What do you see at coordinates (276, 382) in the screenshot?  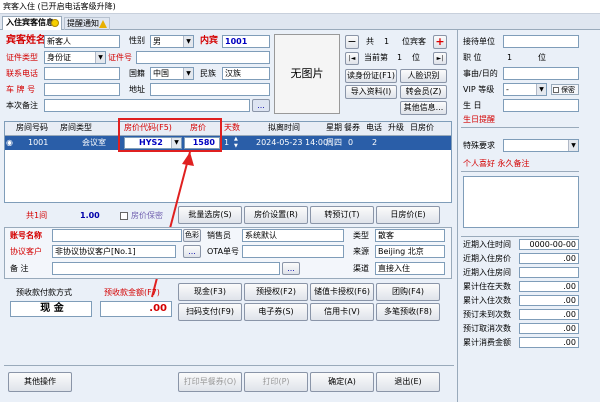 I see `print-button: 打印(P)` at bounding box center [276, 382].